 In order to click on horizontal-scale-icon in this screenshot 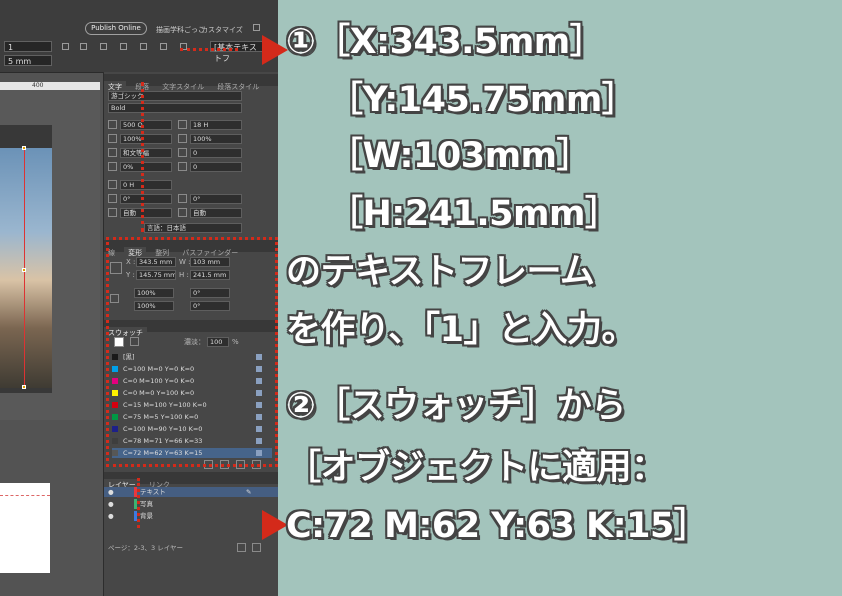, I will do `click(182, 138)`.